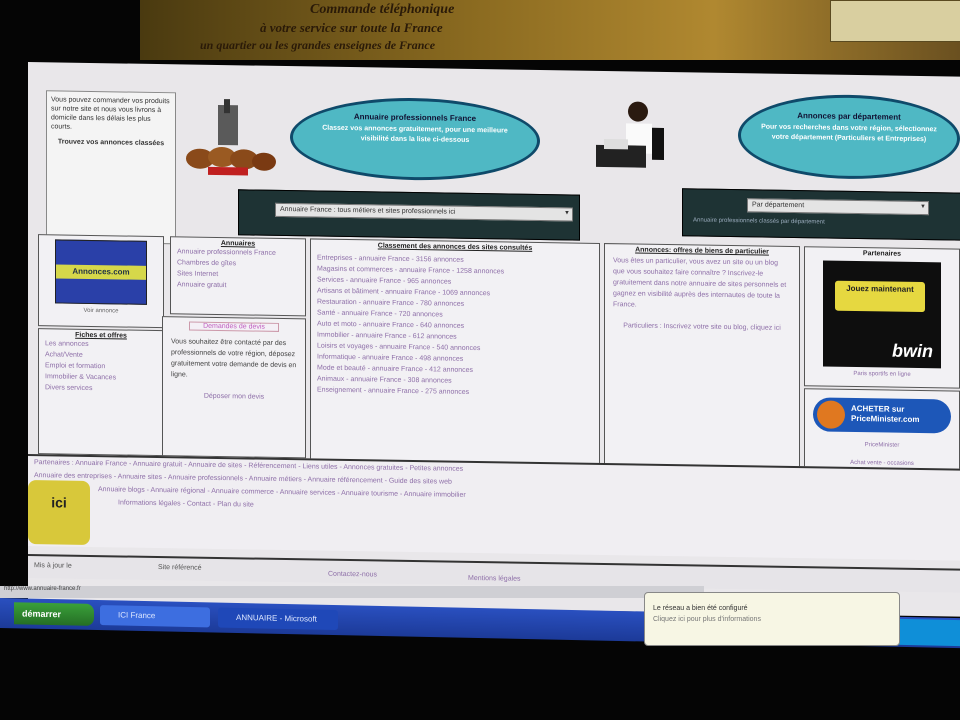 This screenshot has height=720, width=960. Describe the element at coordinates (882, 314) in the screenshot. I see `bwin-ad: Jouez maintenant bwin` at that location.